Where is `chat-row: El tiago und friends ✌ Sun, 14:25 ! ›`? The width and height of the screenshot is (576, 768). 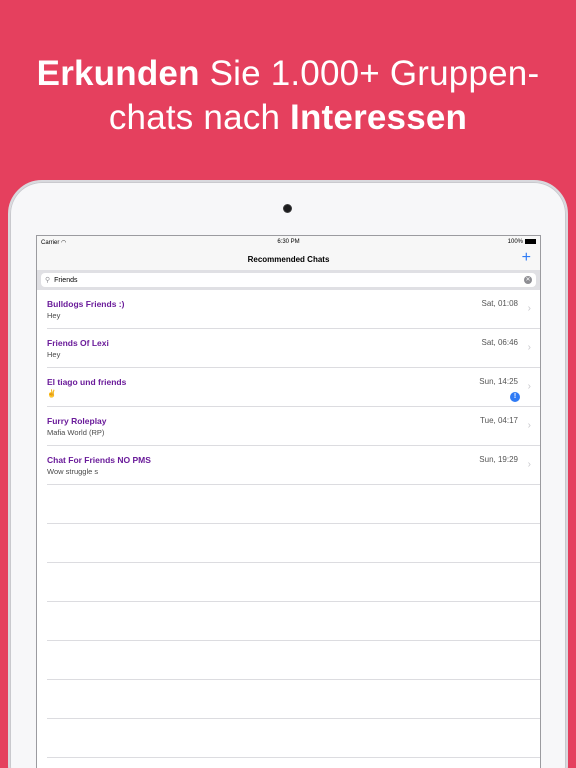 chat-row: El tiago und friends ✌ Sun, 14:25 ! › is located at coordinates (293, 387).